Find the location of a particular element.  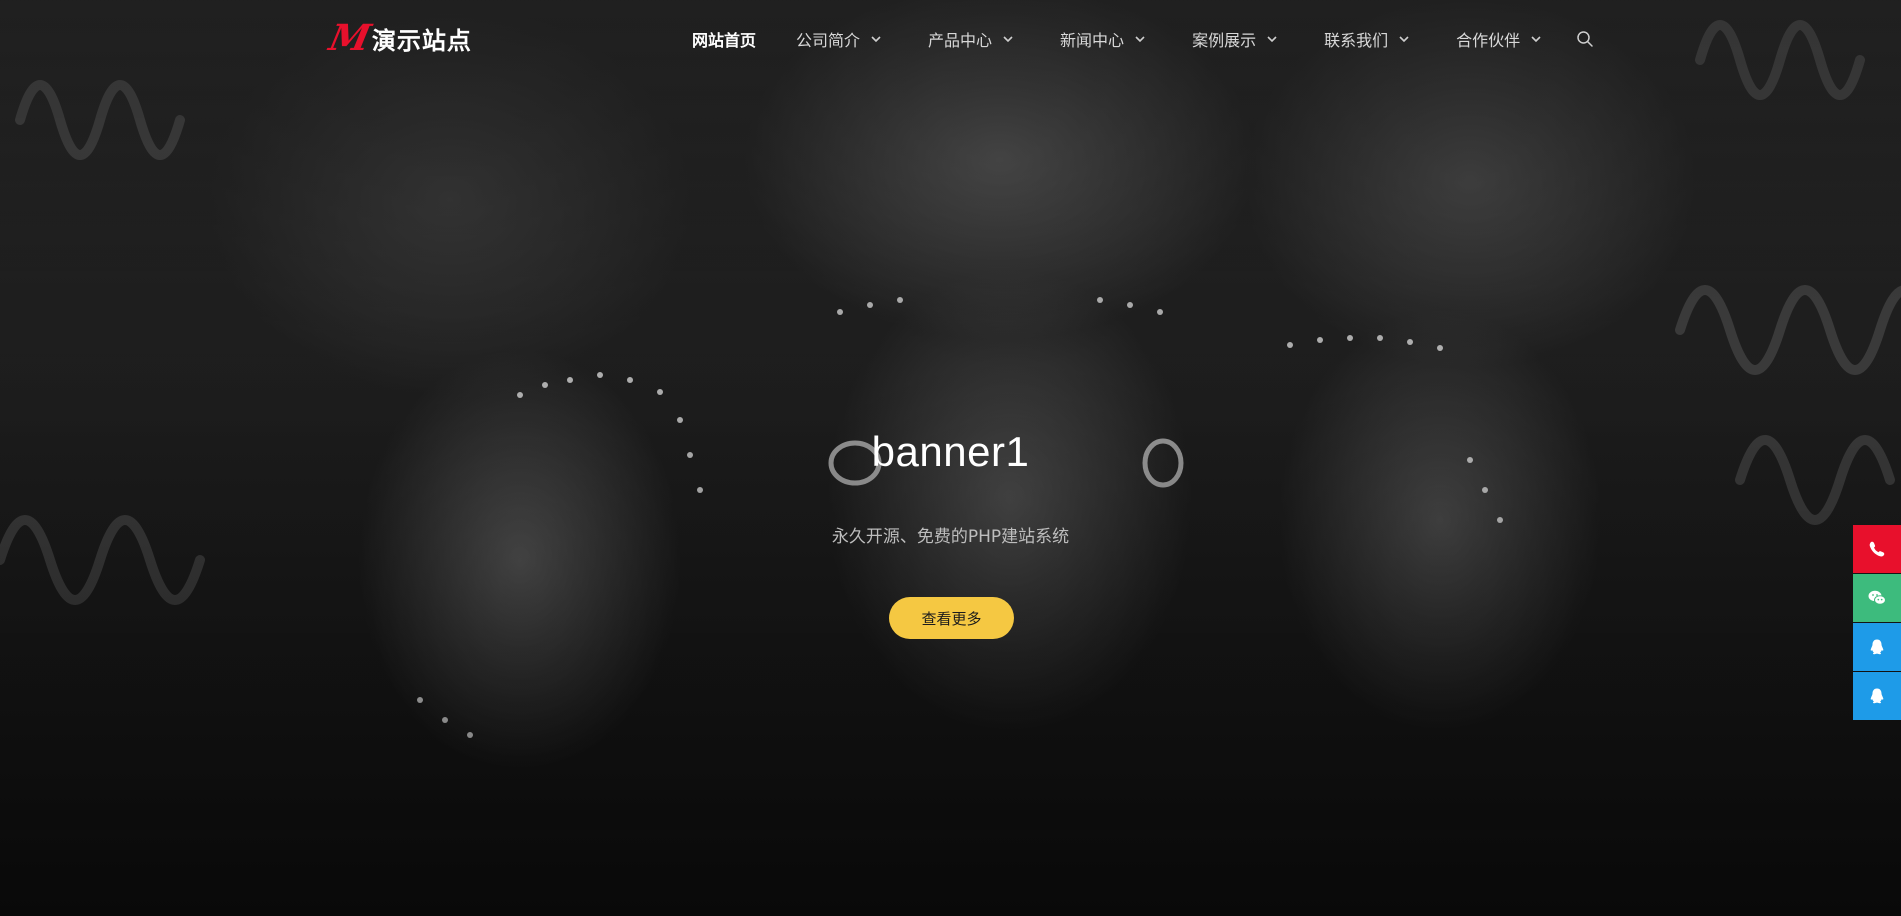

nav-item-contact: 联系我们 is located at coordinates (1367, 39).